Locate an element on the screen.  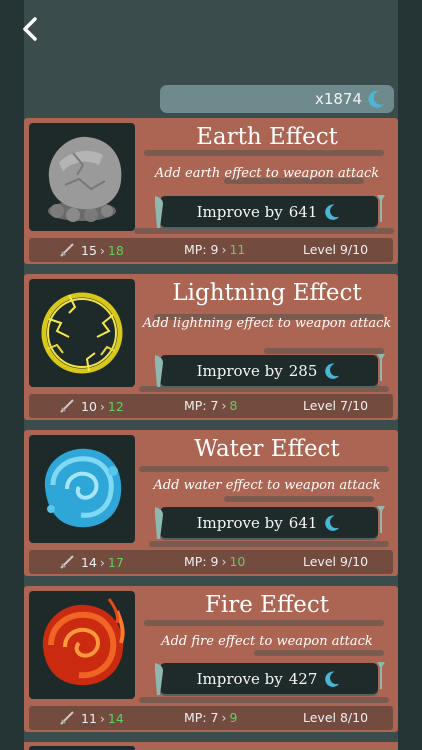
mp-next: 8 is located at coordinates (233, 405).